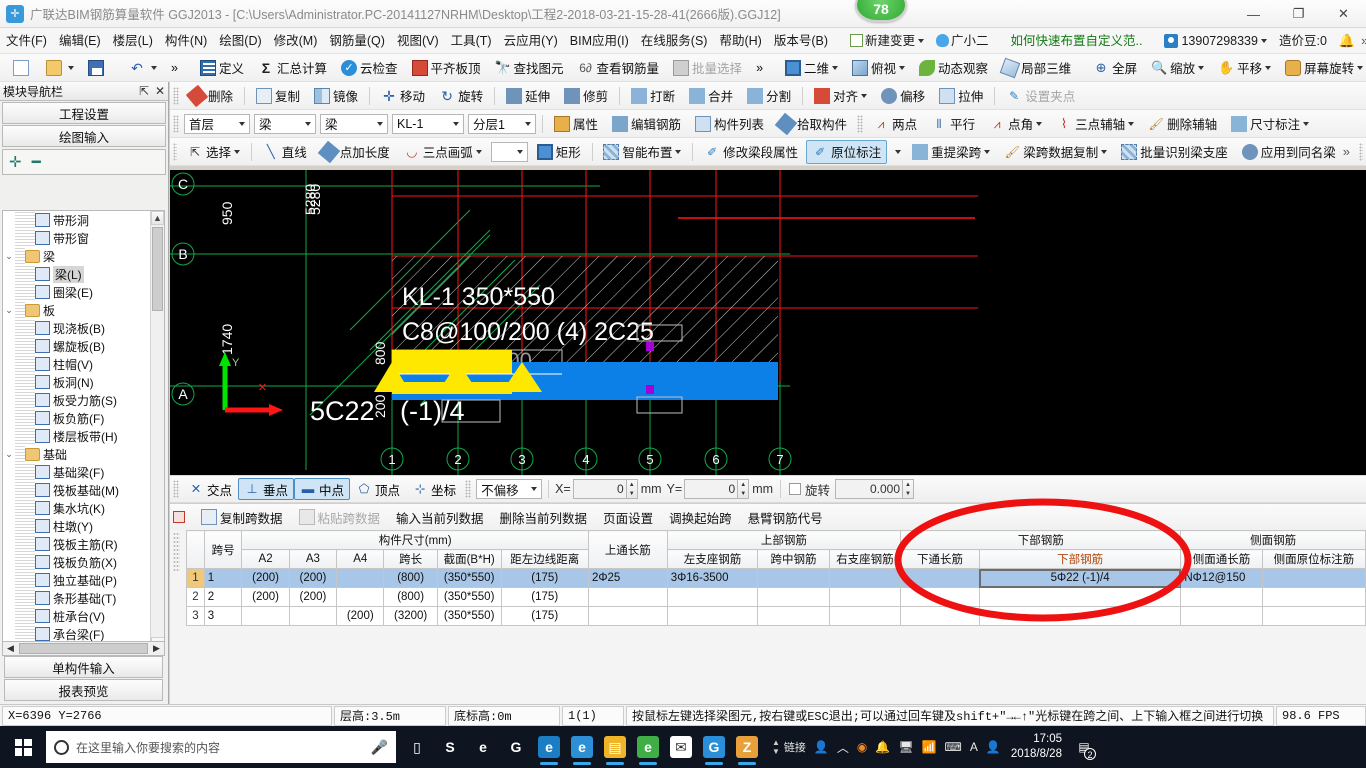 The height and width of the screenshot is (768, 1366). What do you see at coordinates (340, 517) in the screenshot?
I see `paste-span-data-button: 粘贴跨数据` at bounding box center [340, 517].